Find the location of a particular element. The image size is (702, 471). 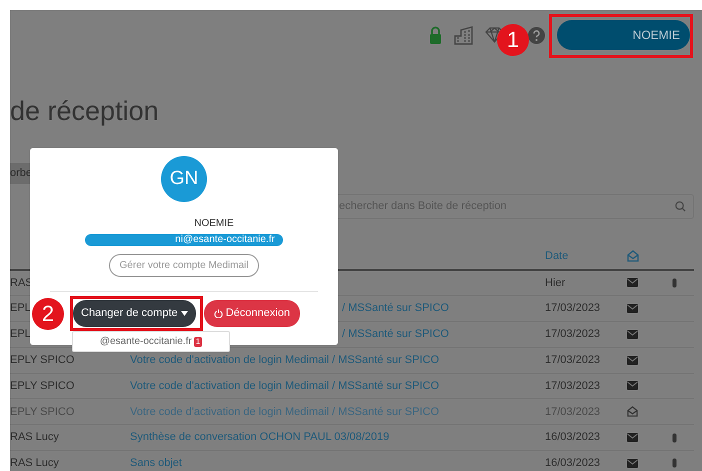

help-icon is located at coordinates (536, 35).